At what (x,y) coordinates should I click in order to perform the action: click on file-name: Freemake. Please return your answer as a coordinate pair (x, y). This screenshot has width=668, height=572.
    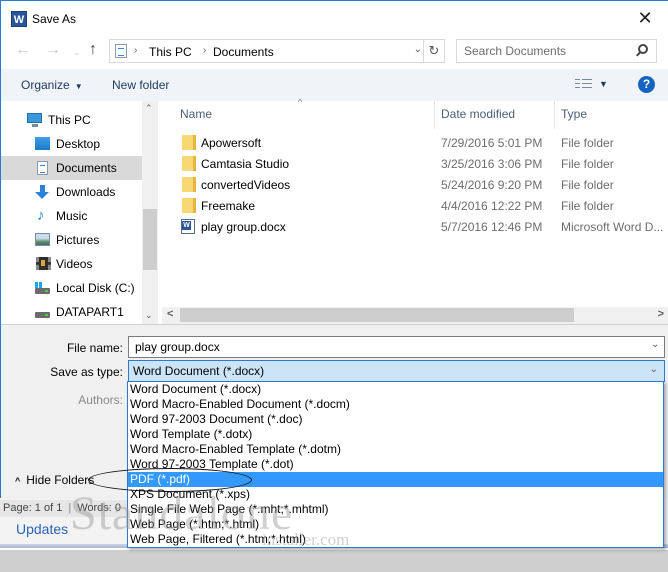
    Looking at the image, I should click on (228, 206).